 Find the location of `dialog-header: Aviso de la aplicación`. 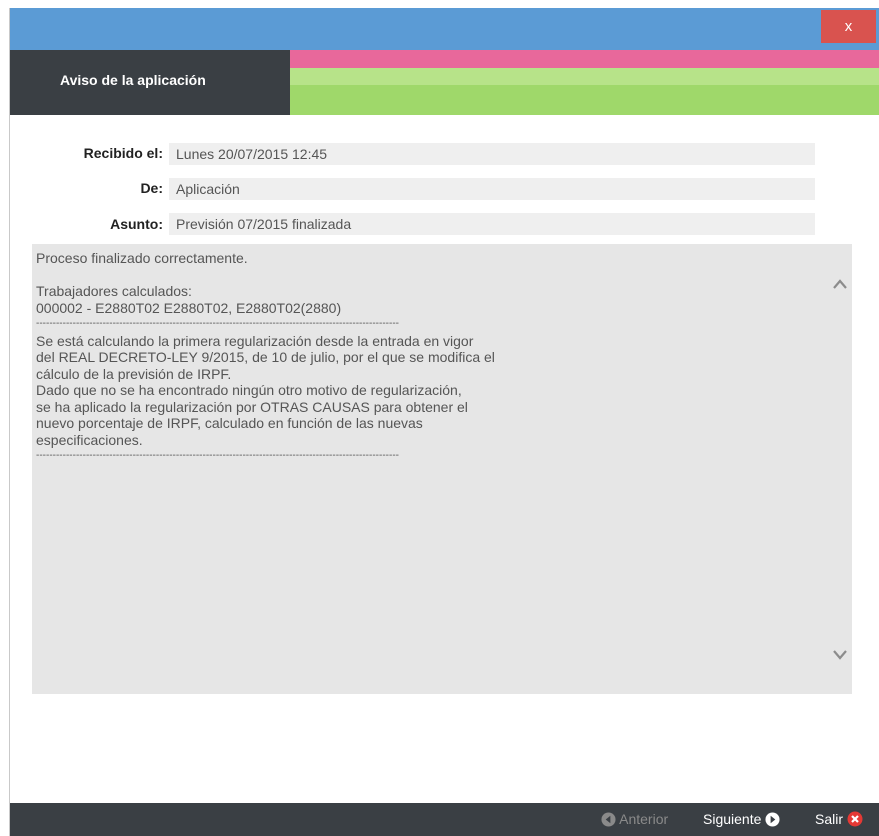

dialog-header: Aviso de la aplicación is located at coordinates (444, 82).